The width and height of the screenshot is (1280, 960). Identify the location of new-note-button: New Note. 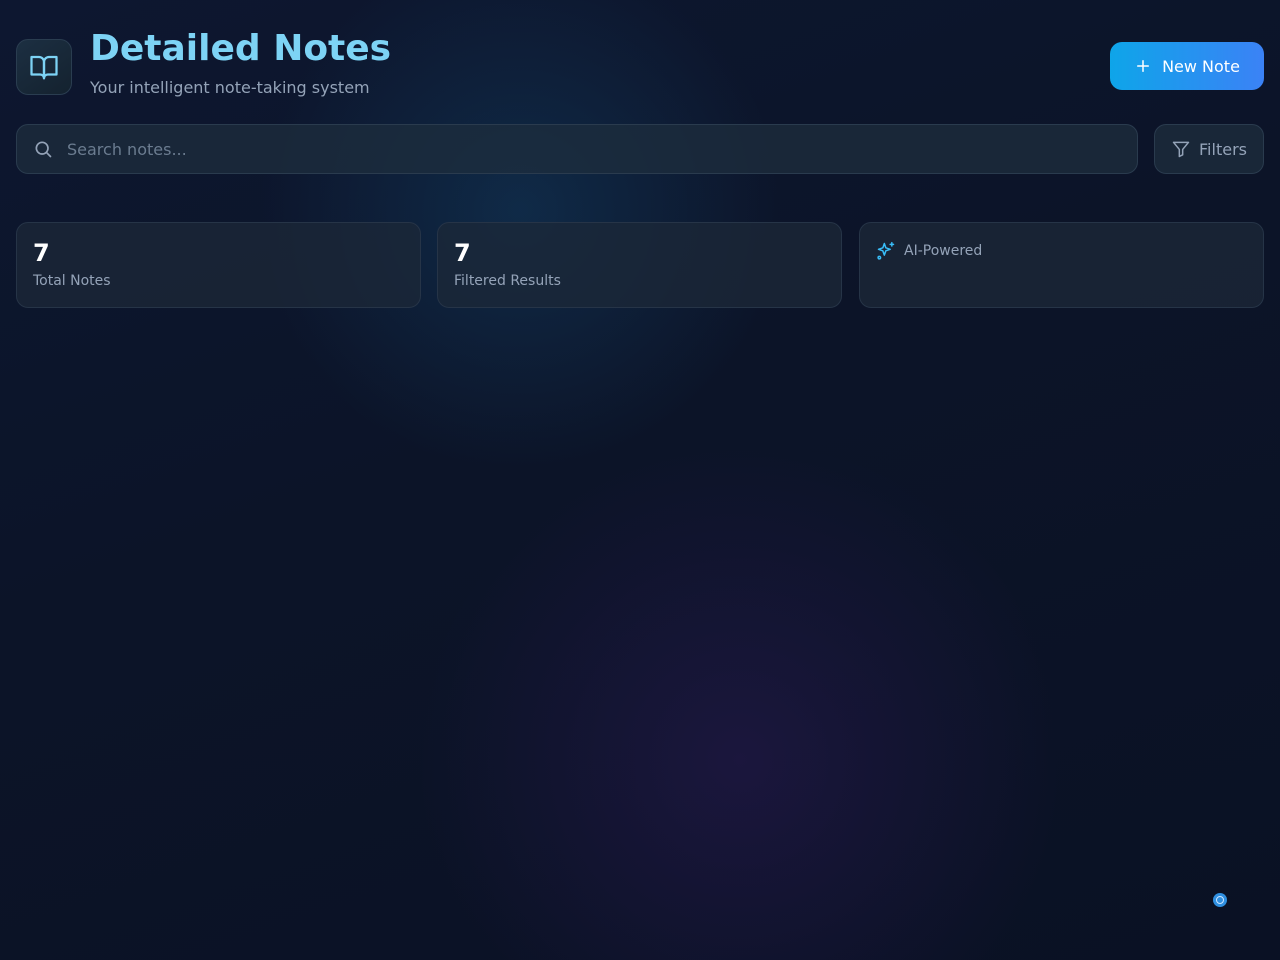
(1187, 66).